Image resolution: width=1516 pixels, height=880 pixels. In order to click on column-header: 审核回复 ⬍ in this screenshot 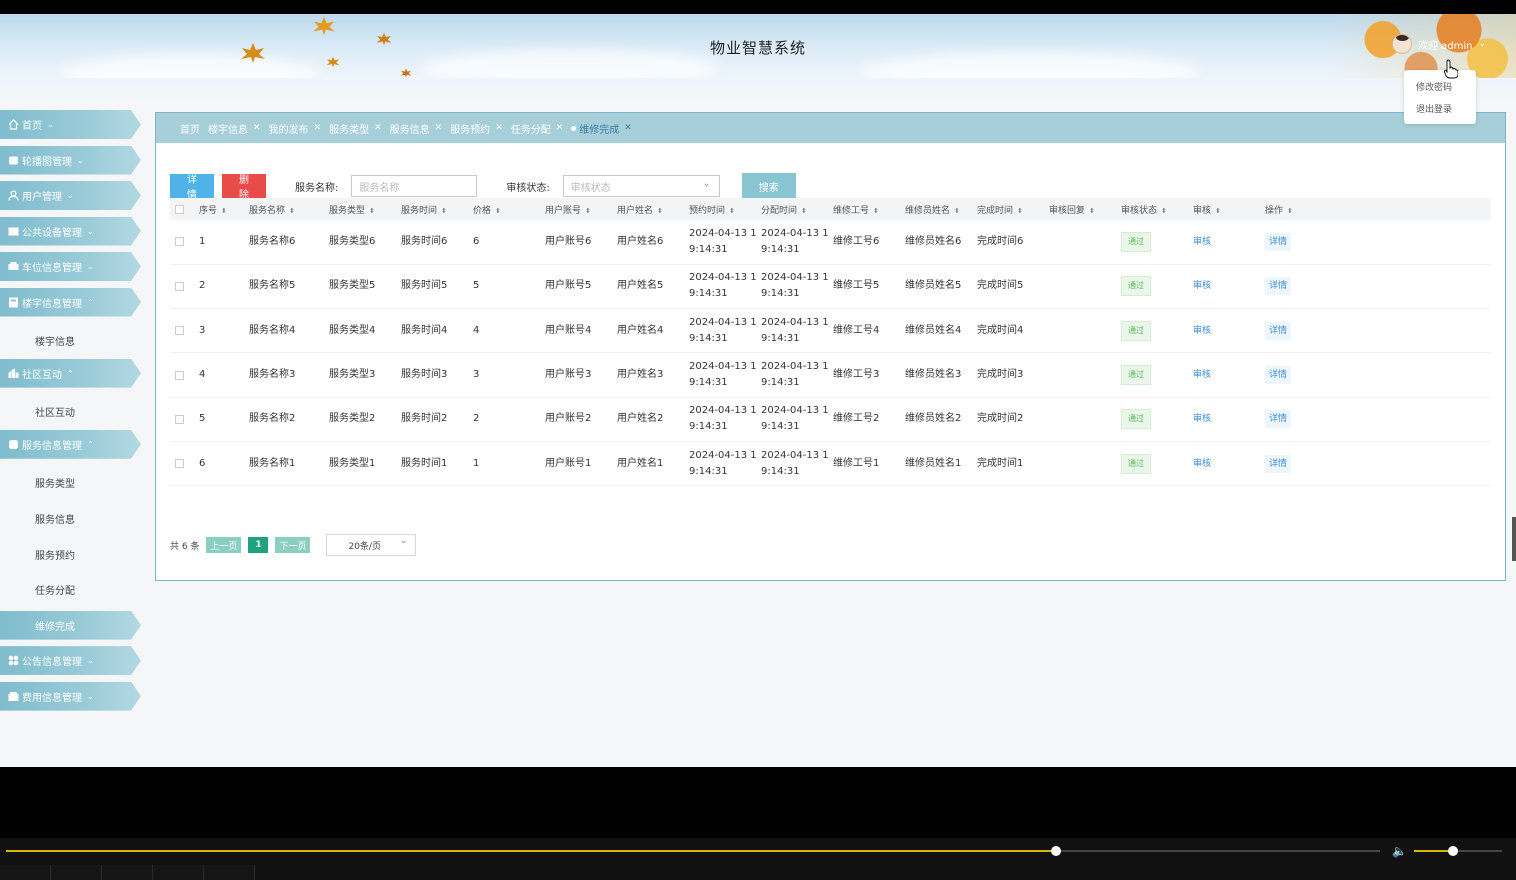, I will do `click(1085, 209)`.